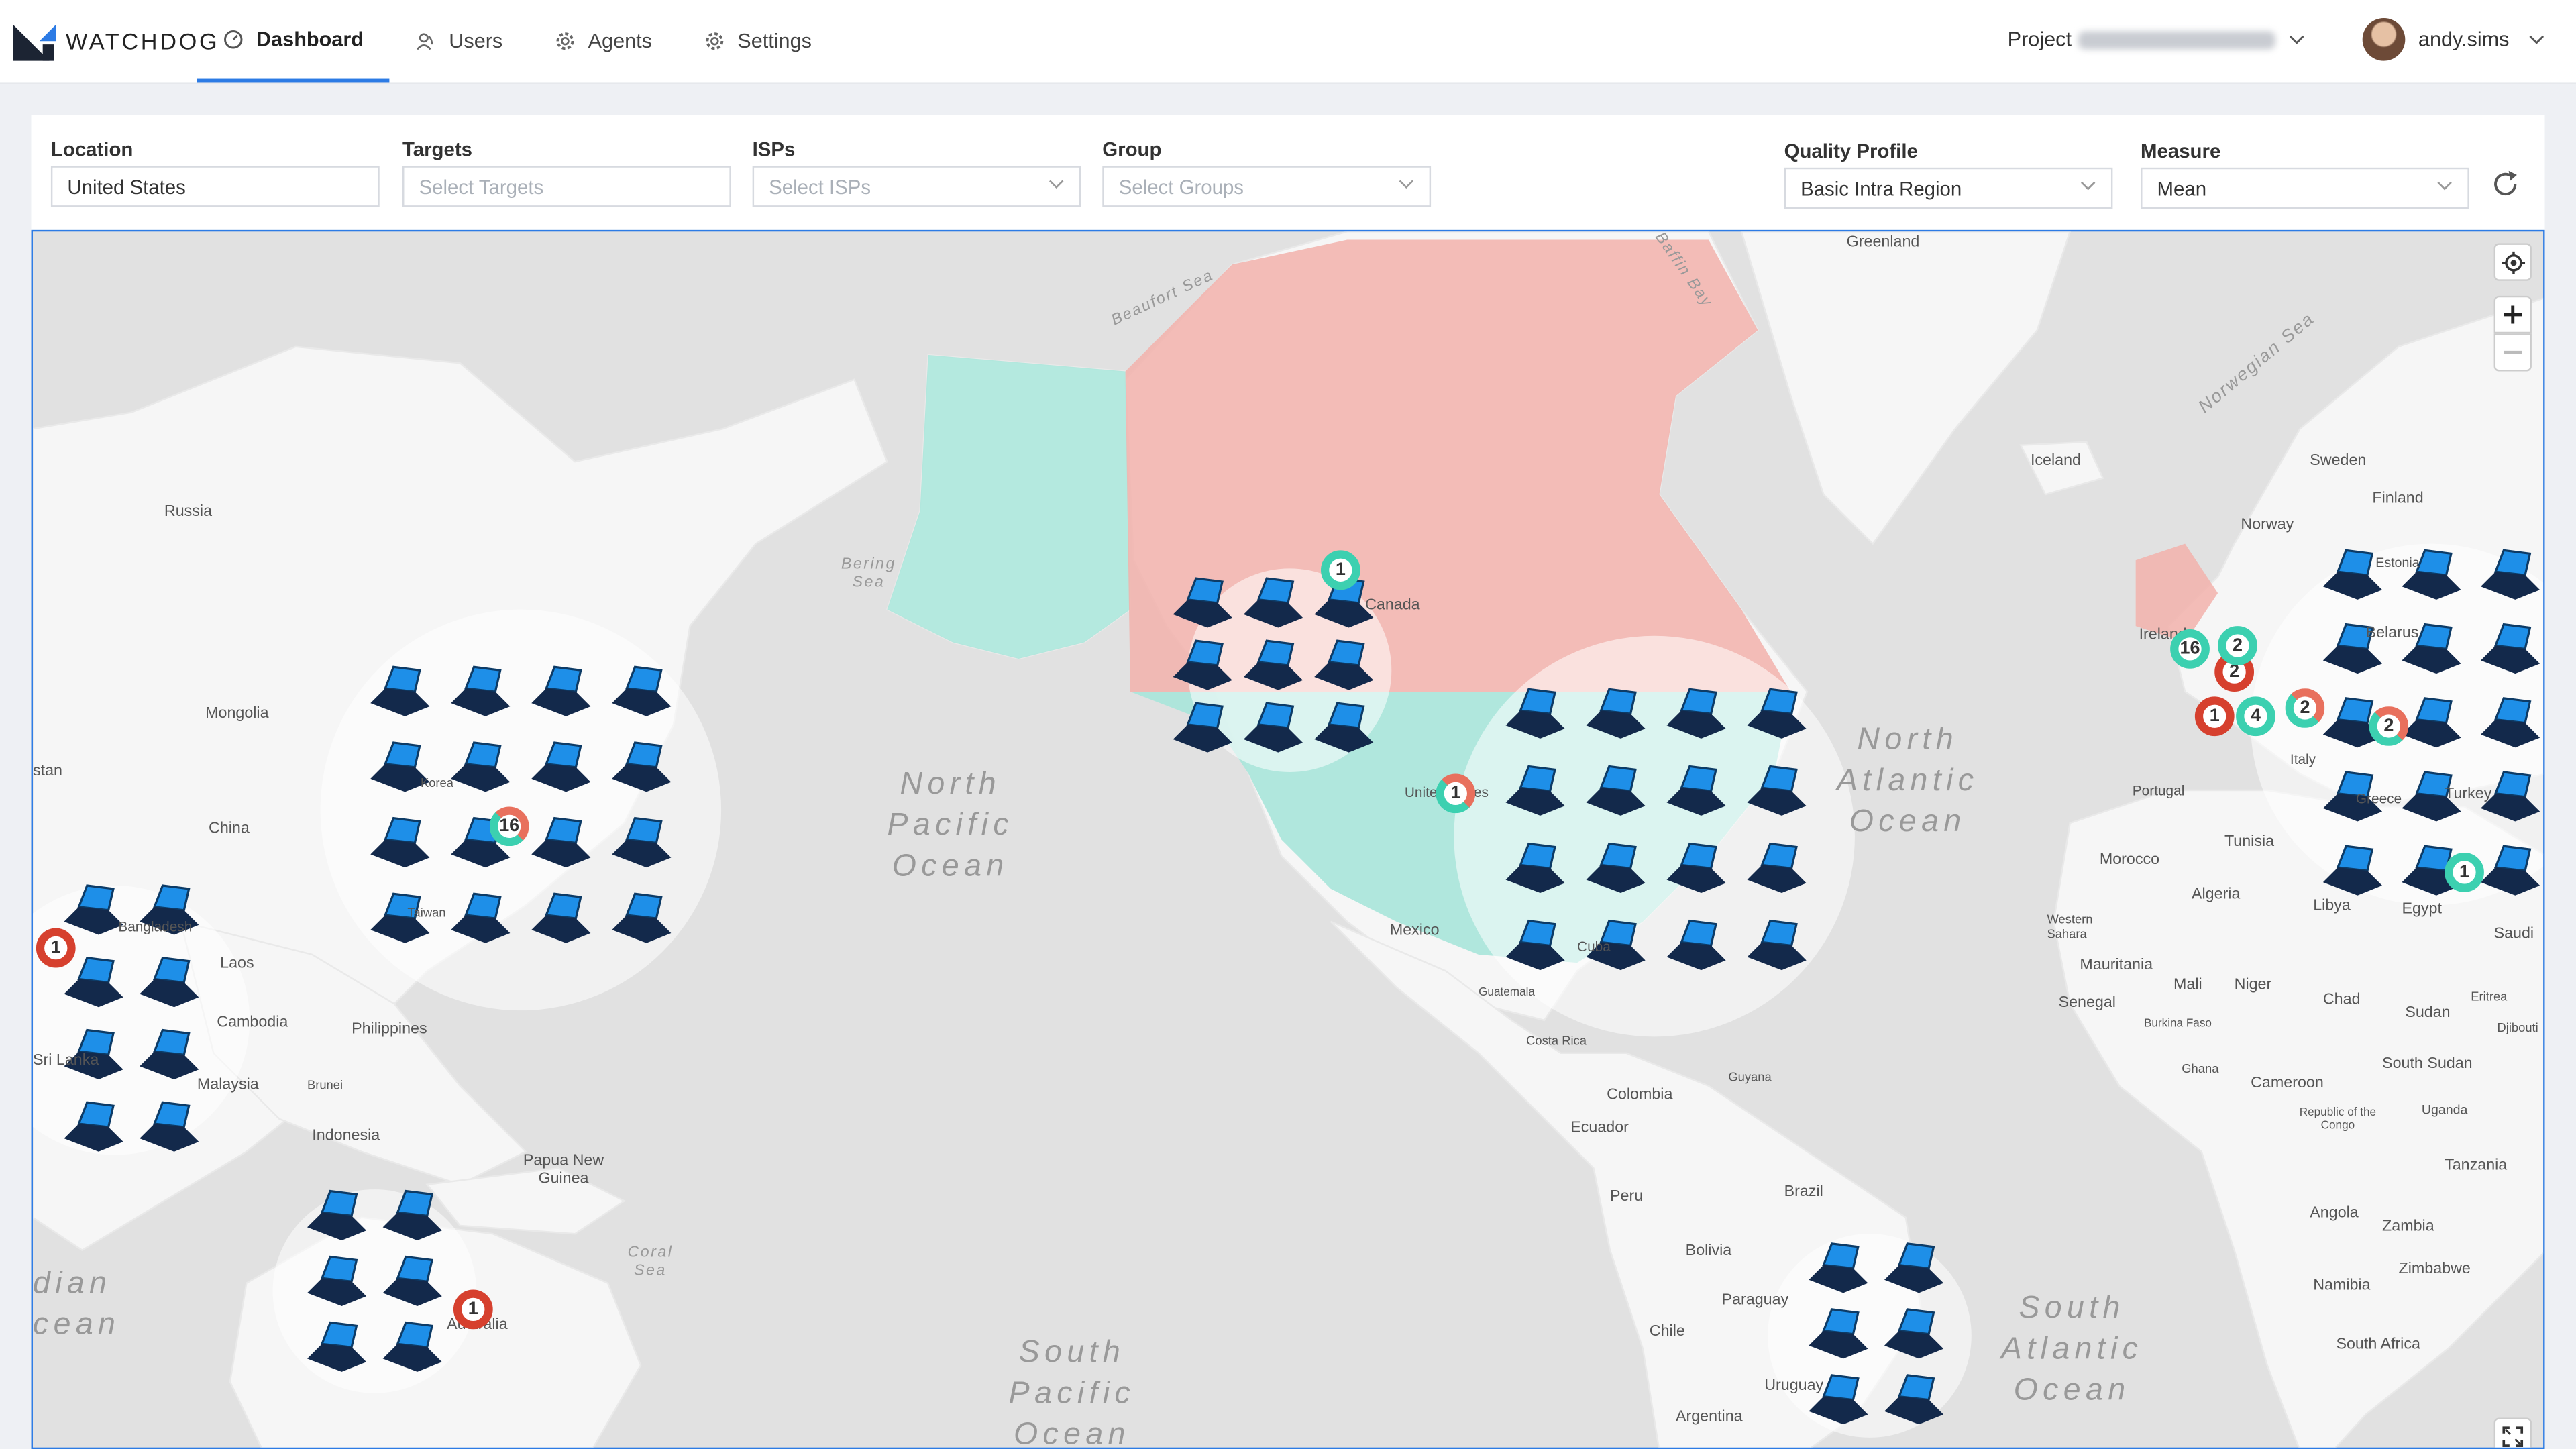  I want to click on refresh-icon, so click(2505, 184).